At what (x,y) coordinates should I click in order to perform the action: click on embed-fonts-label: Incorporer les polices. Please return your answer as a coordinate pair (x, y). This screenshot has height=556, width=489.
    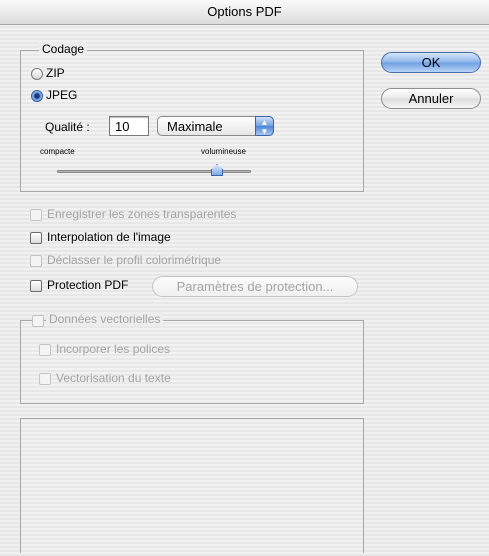
    Looking at the image, I should click on (113, 349).